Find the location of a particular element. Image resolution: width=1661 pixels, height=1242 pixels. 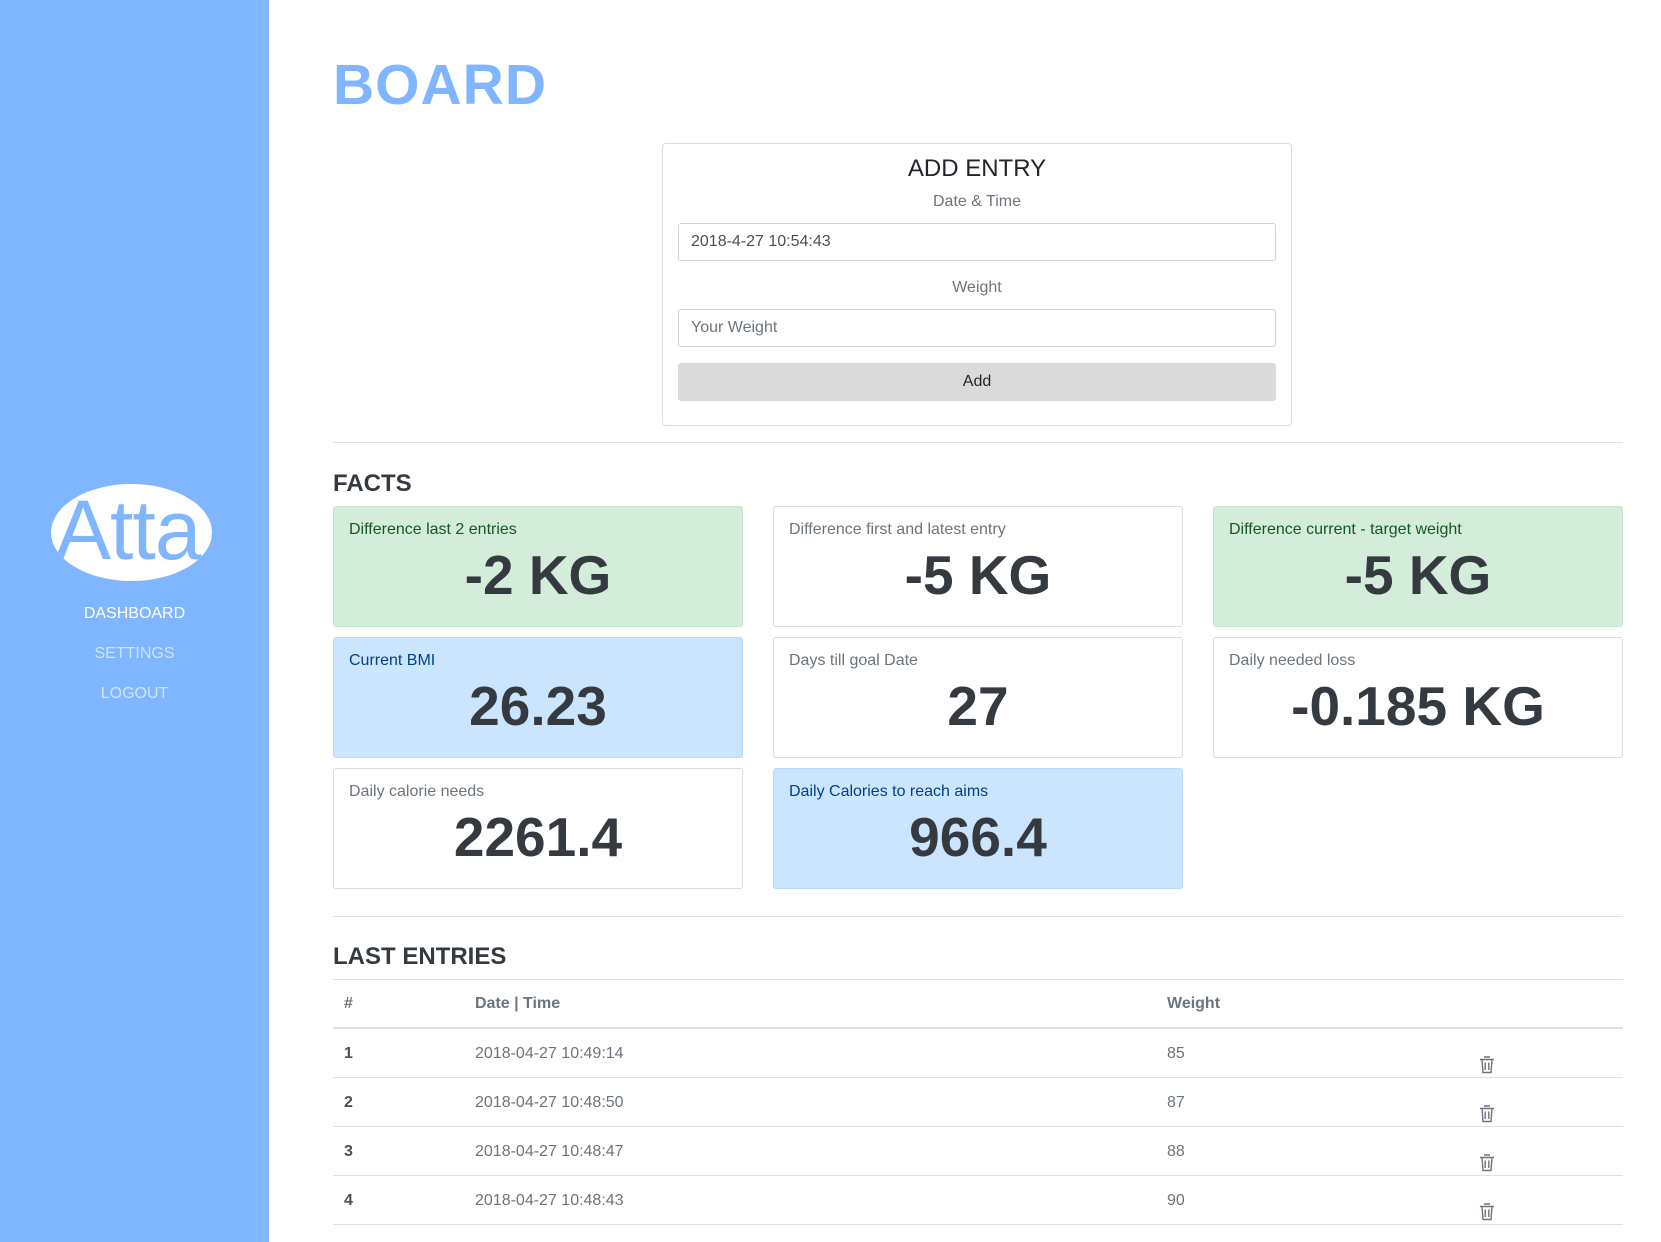

fact-value: 2261.4 is located at coordinates (538, 837).